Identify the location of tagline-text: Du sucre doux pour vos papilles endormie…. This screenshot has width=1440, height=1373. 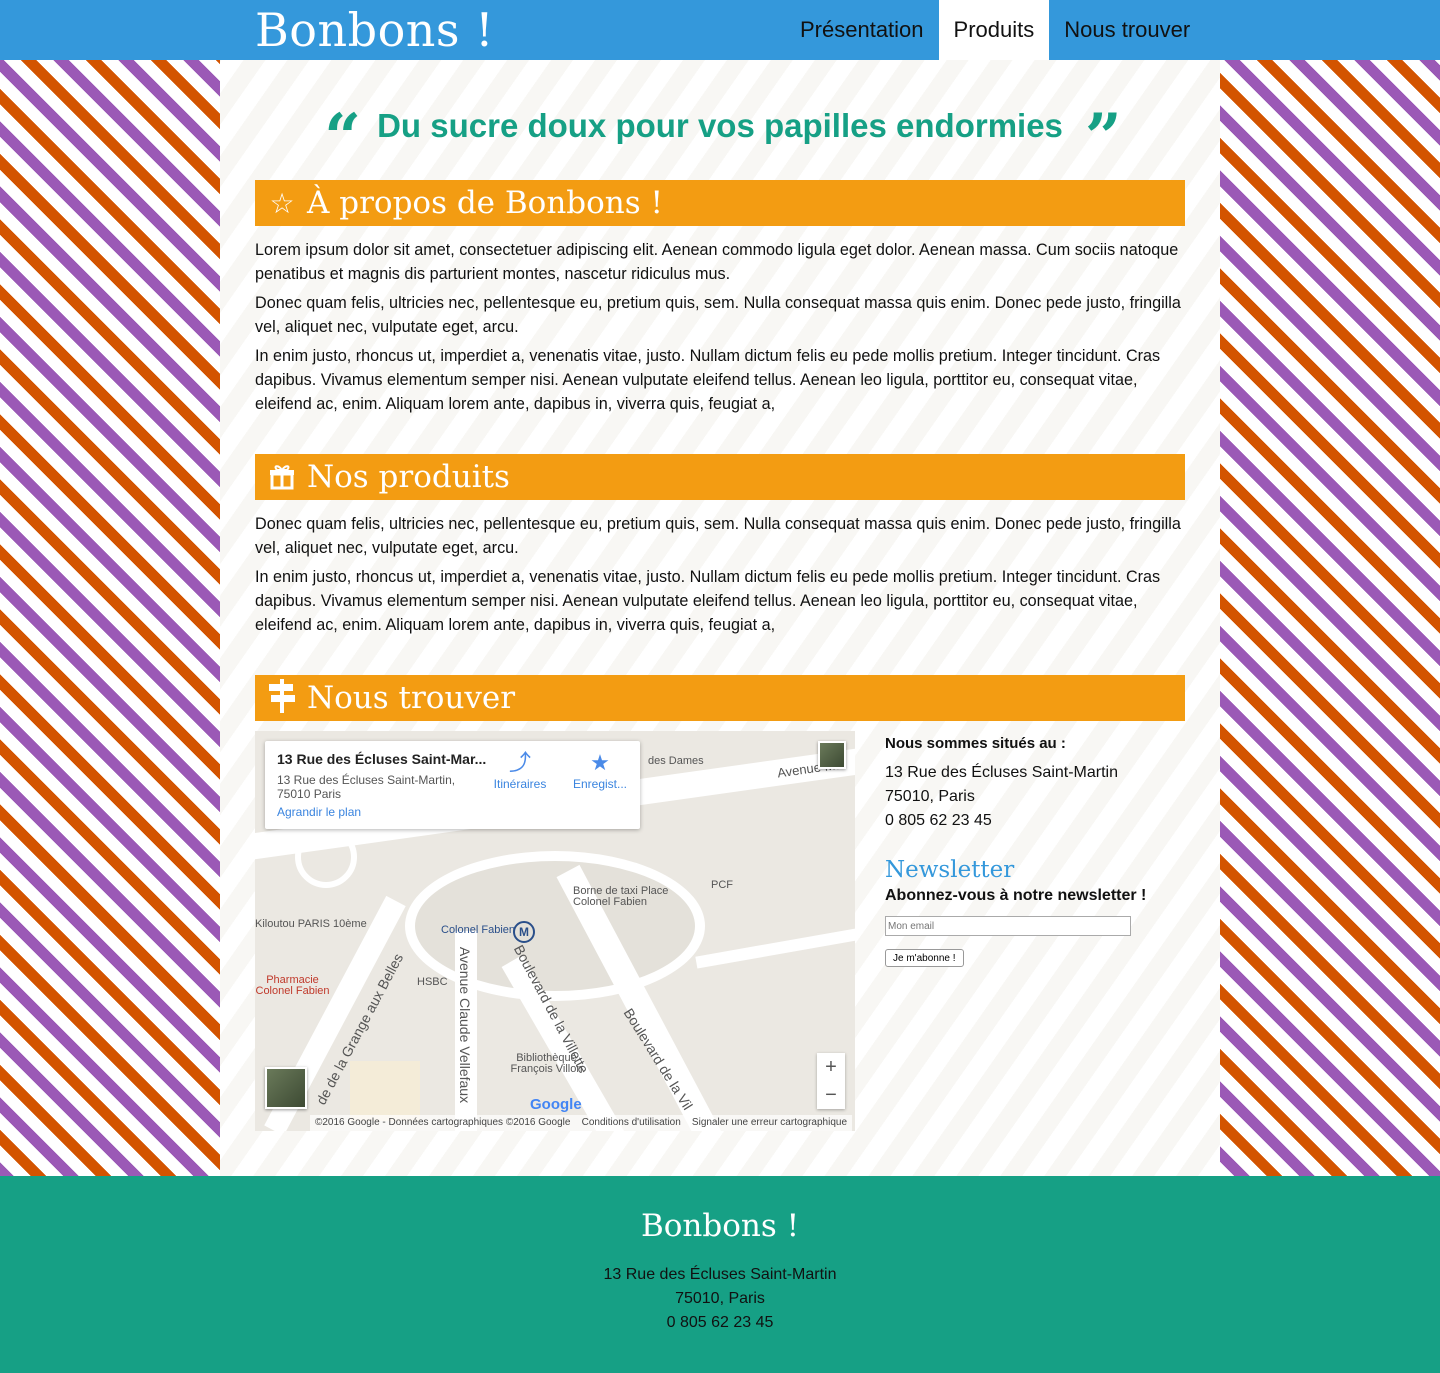
(720, 125).